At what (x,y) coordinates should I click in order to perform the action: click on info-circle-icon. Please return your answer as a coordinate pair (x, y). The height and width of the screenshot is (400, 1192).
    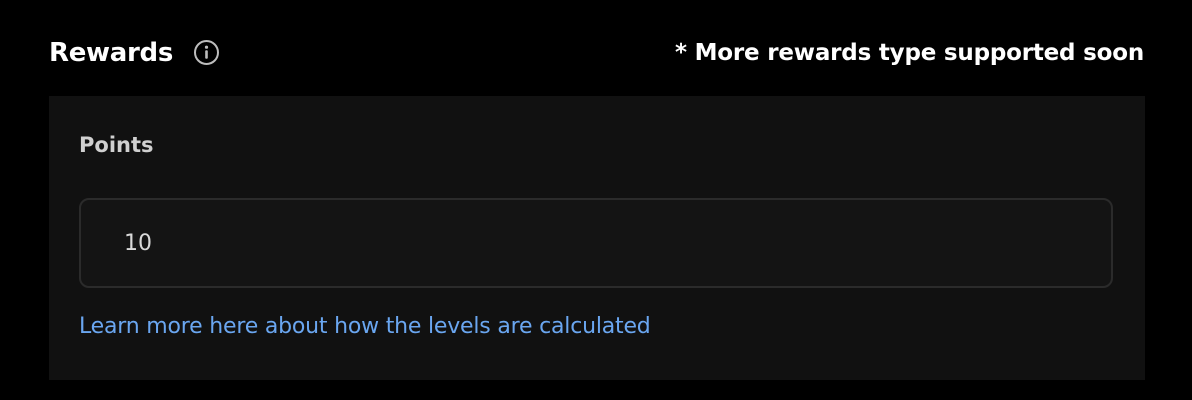
    Looking at the image, I should click on (206, 52).